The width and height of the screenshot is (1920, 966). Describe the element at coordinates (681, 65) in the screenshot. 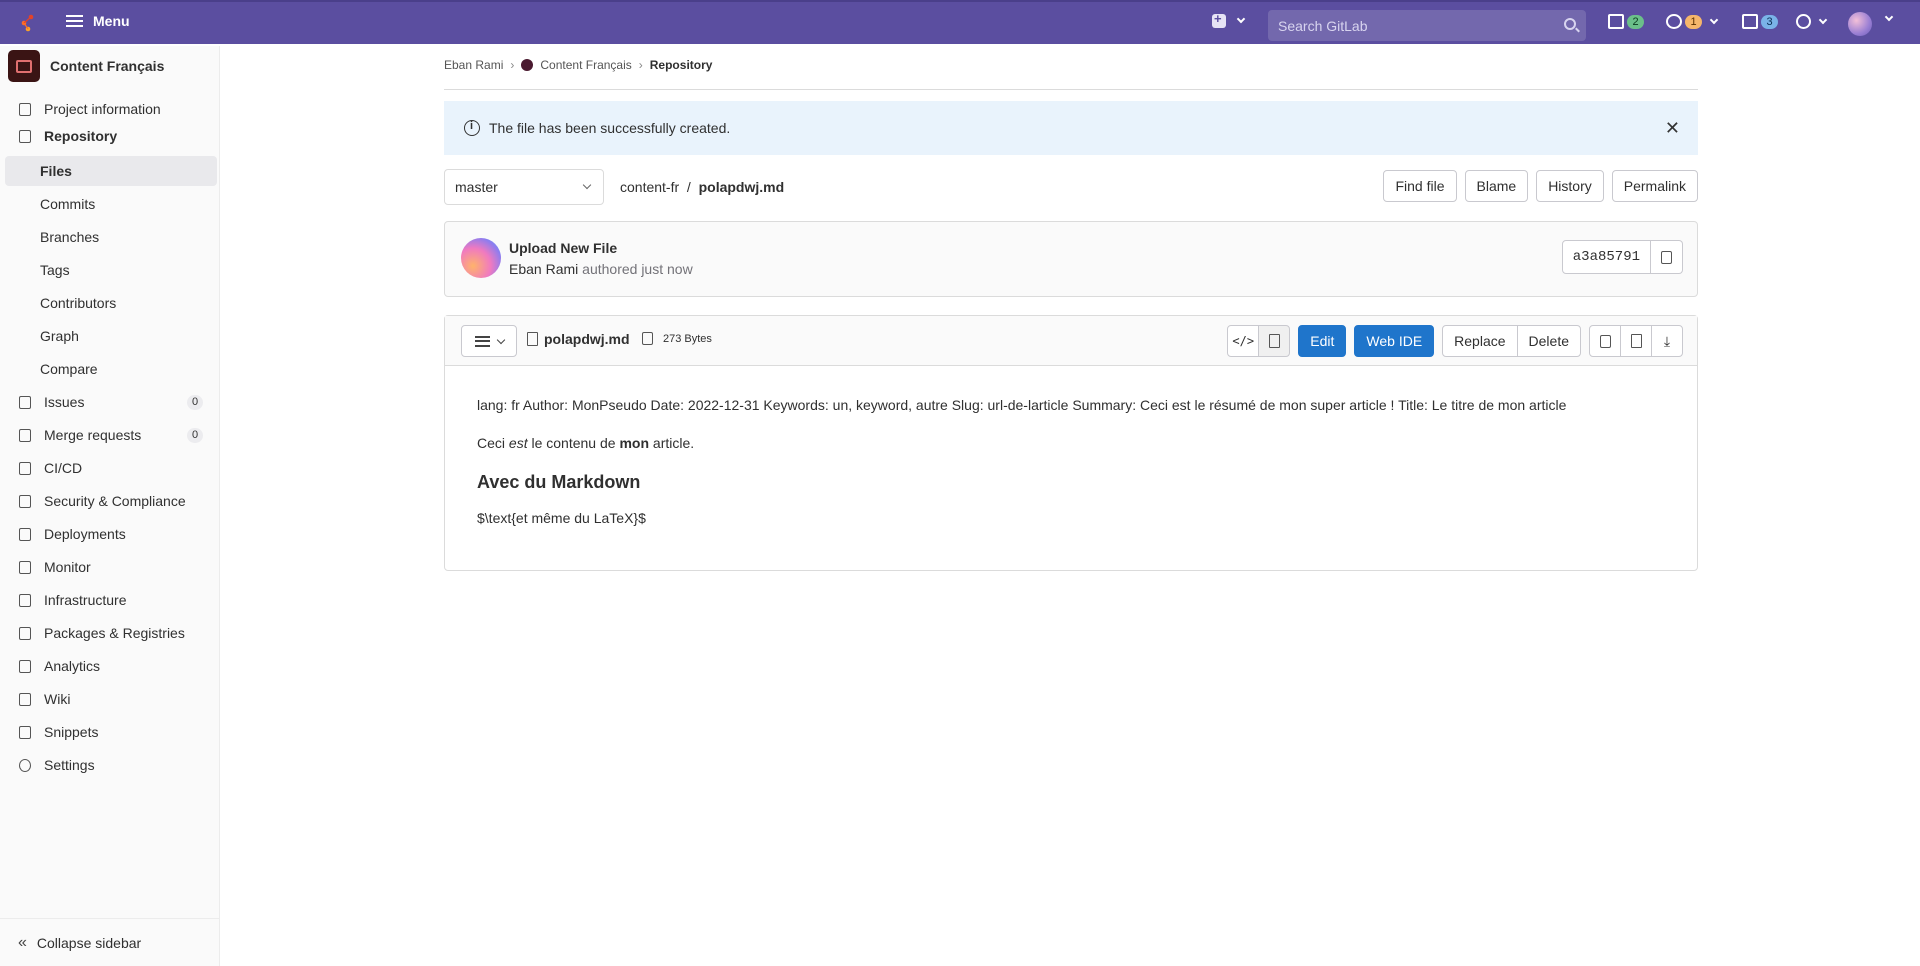

I see `breadcrumb-current: Repository` at that location.